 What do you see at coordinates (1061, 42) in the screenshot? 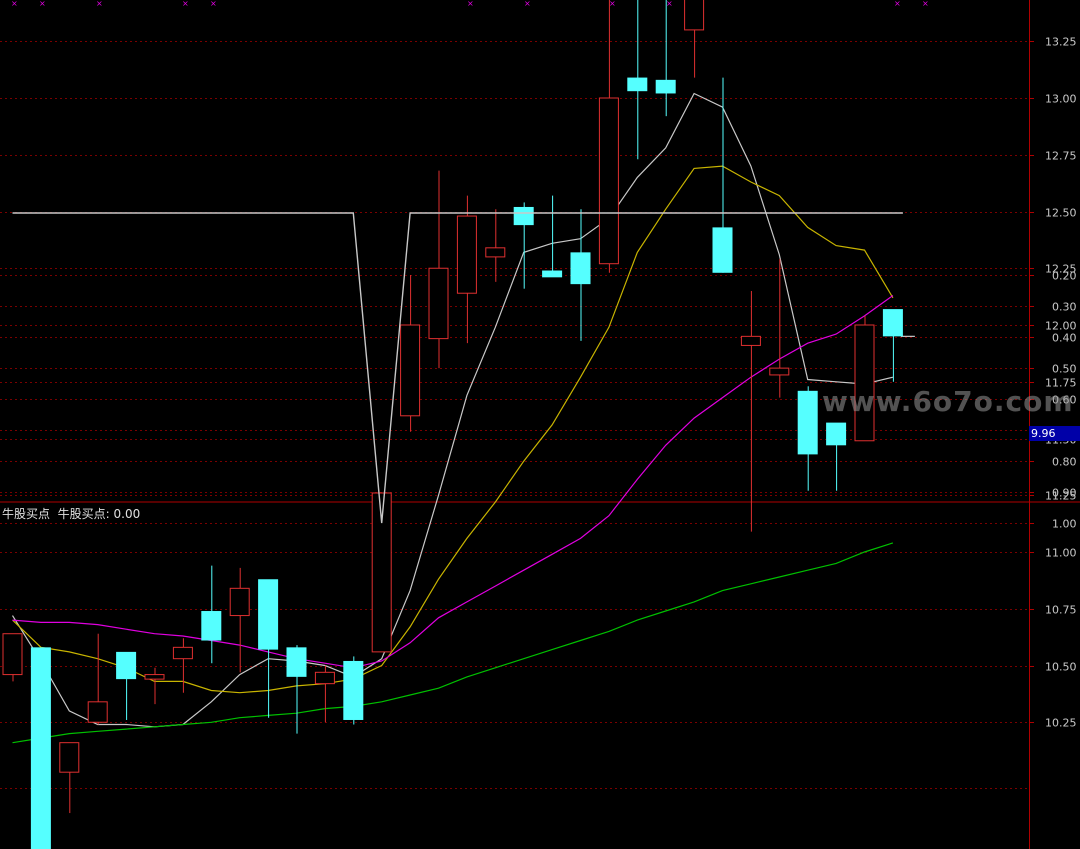
I see `y-tick-label: 13.25` at bounding box center [1061, 42].